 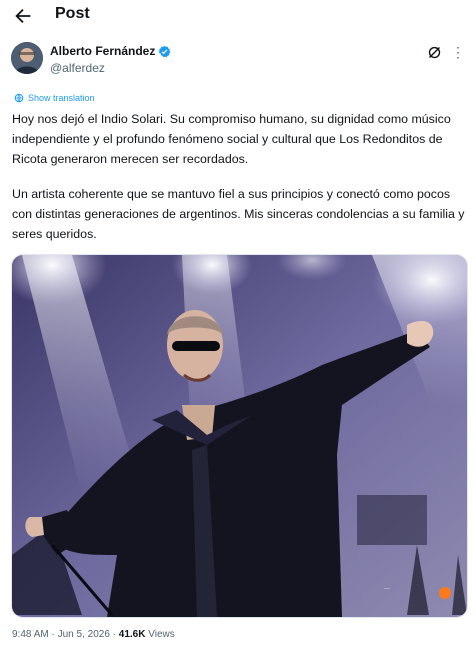 What do you see at coordinates (72, 13) in the screenshot?
I see `page-title: Post` at bounding box center [72, 13].